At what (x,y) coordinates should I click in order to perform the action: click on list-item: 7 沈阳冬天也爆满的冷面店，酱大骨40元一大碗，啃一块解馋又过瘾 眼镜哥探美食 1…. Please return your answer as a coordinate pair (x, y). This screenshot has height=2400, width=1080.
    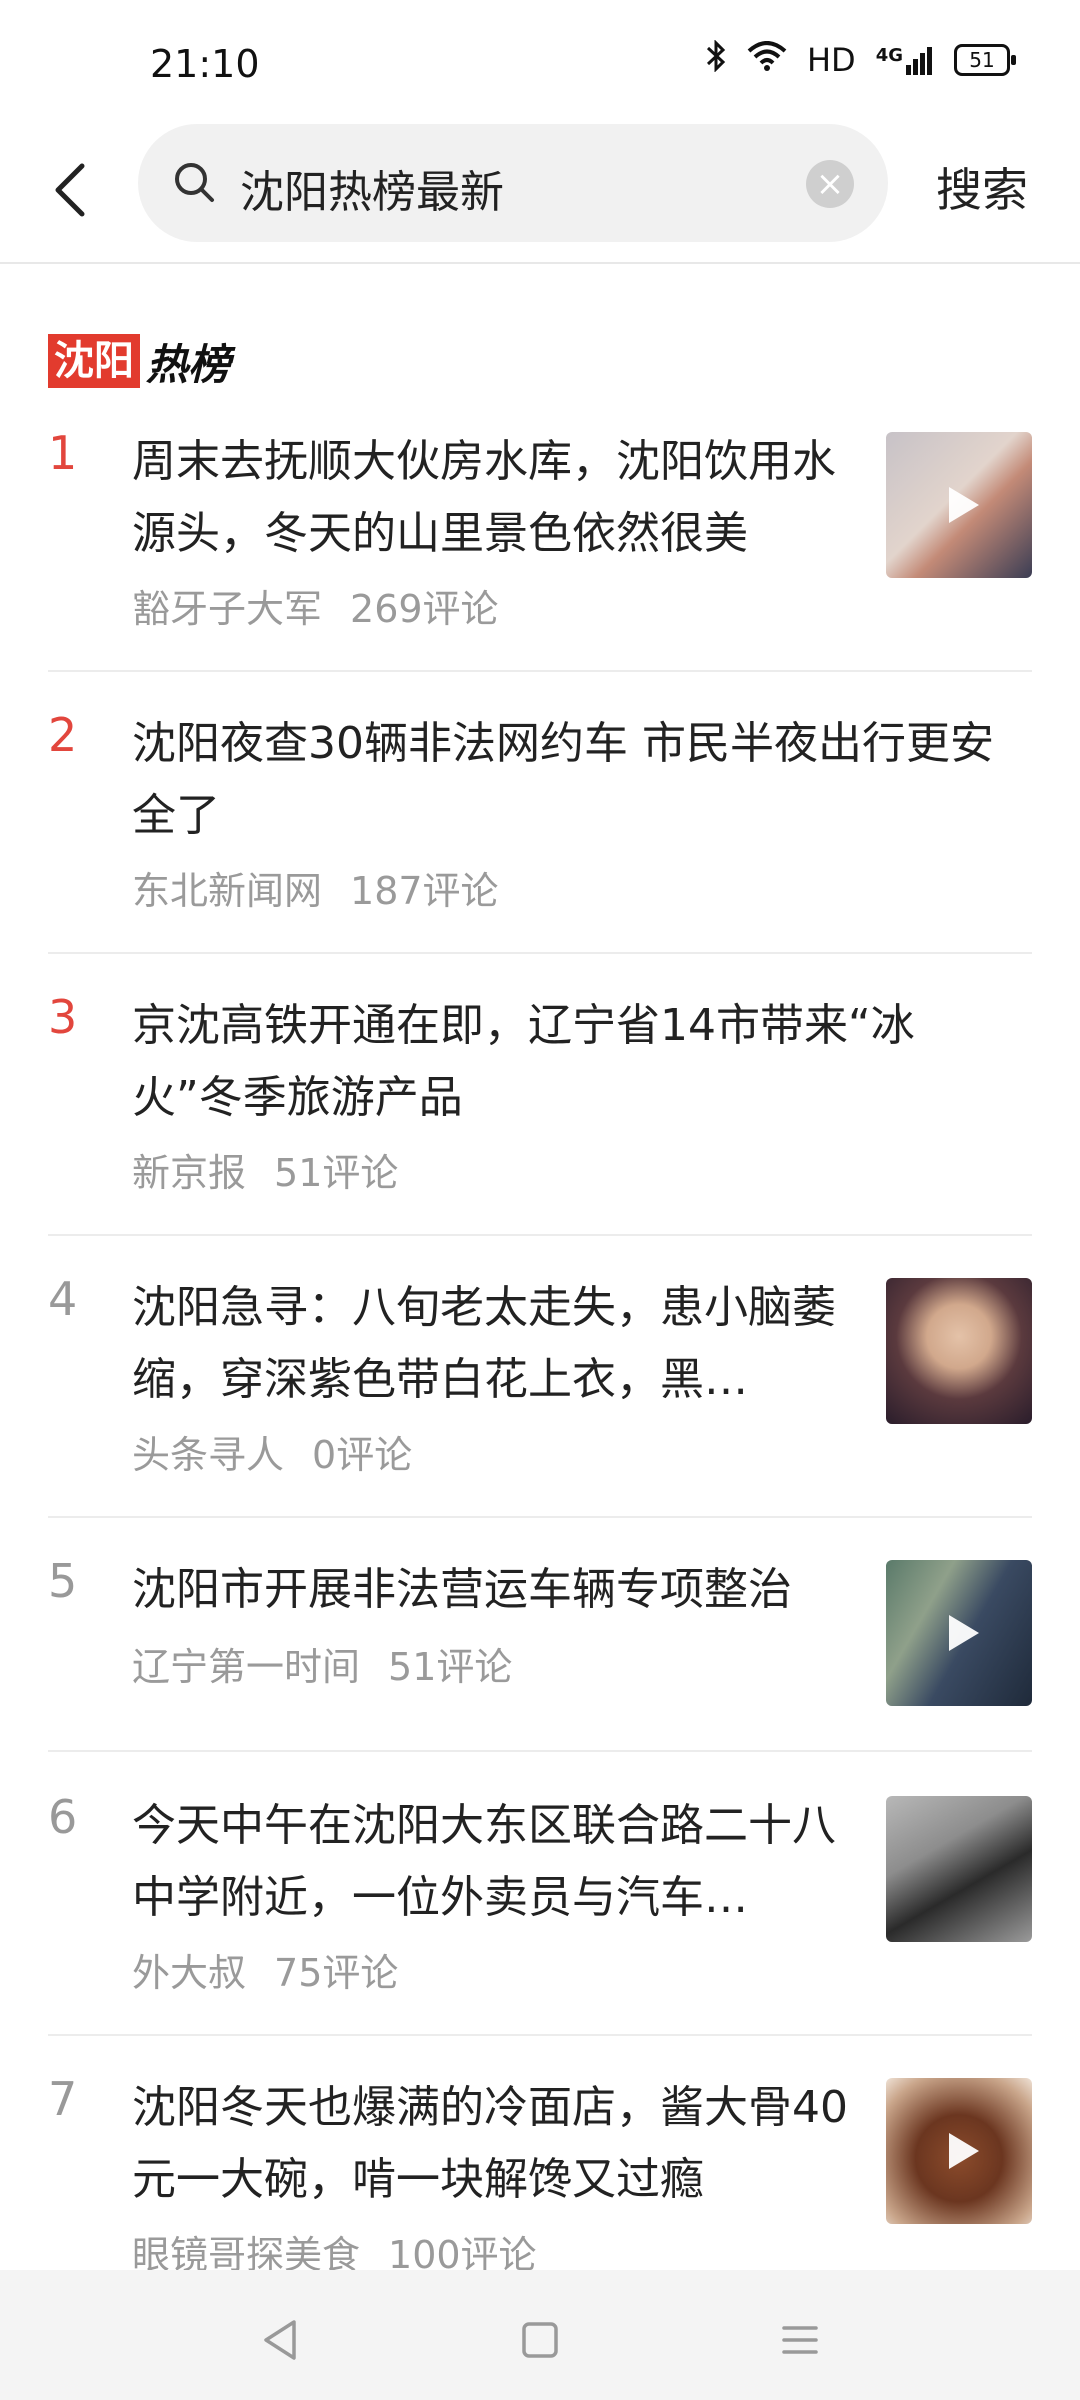
    Looking at the image, I should click on (540, 2174).